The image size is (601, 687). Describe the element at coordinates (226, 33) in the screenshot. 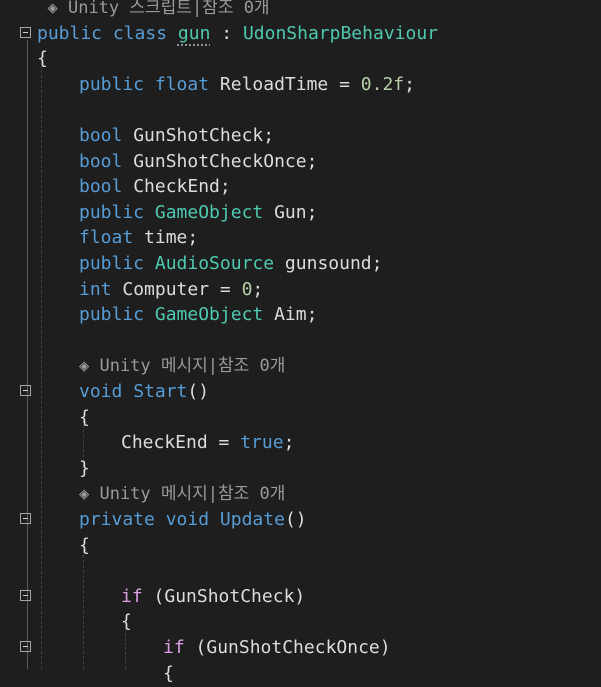

I see `code-token: :` at that location.